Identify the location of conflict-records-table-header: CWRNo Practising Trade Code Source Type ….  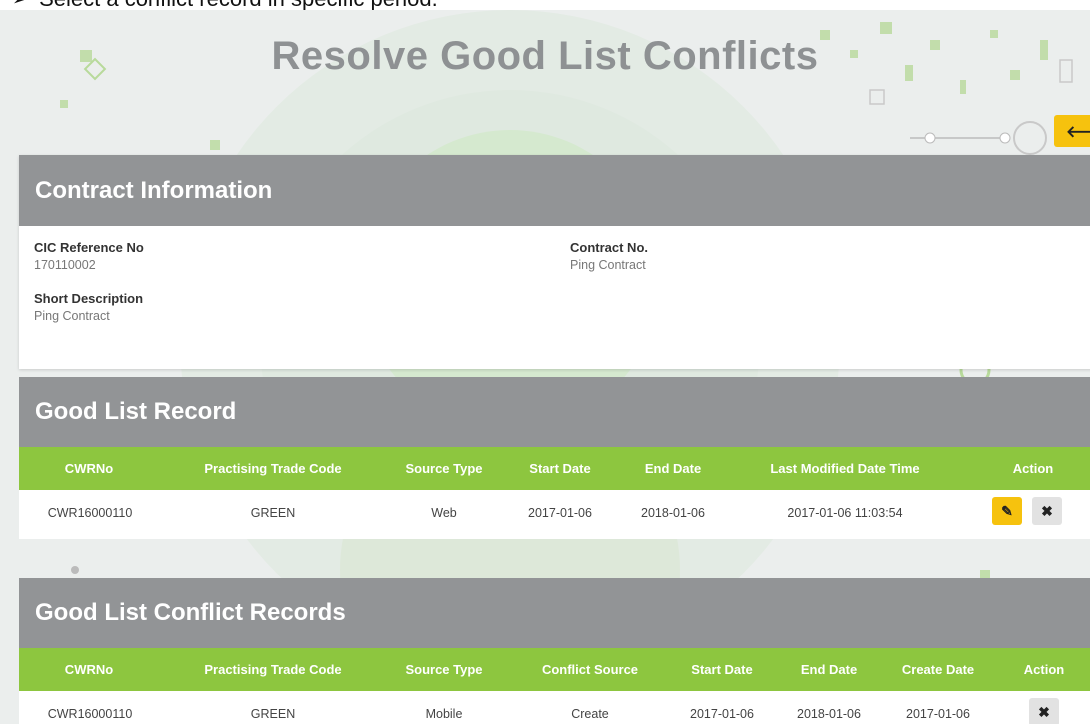
(554, 669).